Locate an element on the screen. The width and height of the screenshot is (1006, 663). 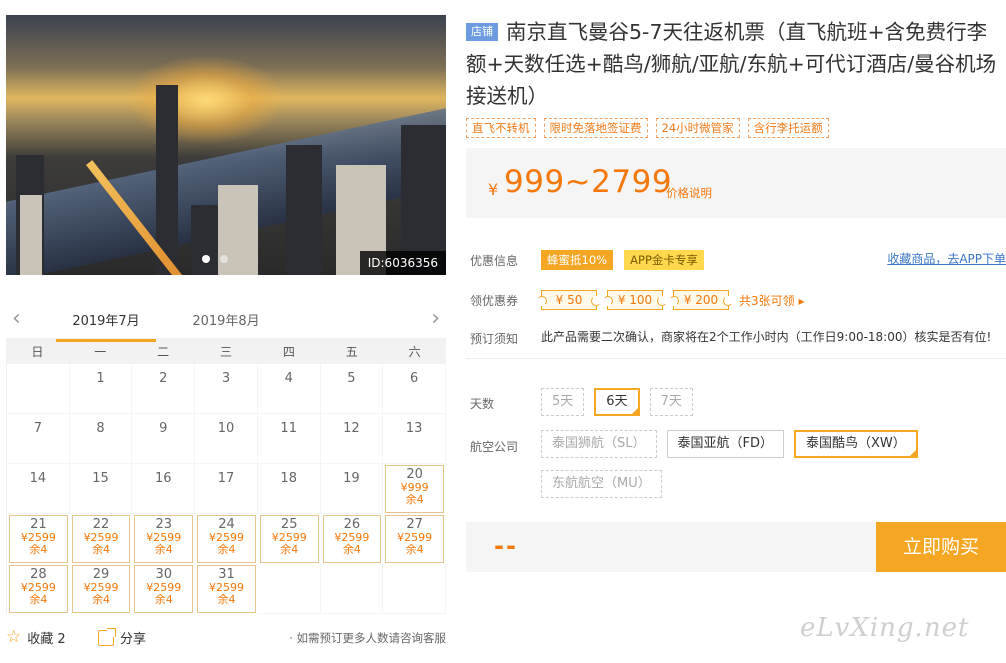
airline-option-fd: 泰国亚航（FD） is located at coordinates (725, 444).